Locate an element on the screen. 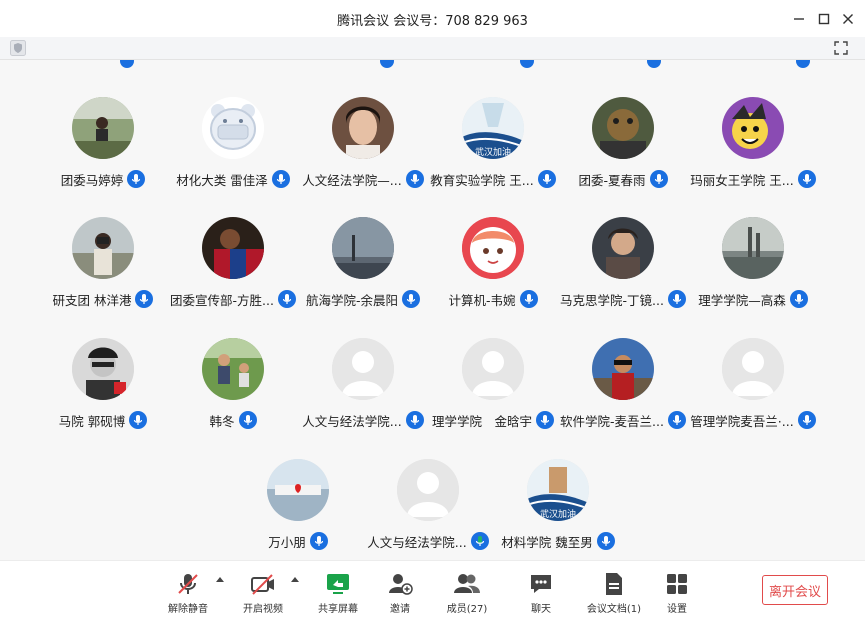 This screenshot has height=624, width=865. fullscreen-icon is located at coordinates (841, 48).